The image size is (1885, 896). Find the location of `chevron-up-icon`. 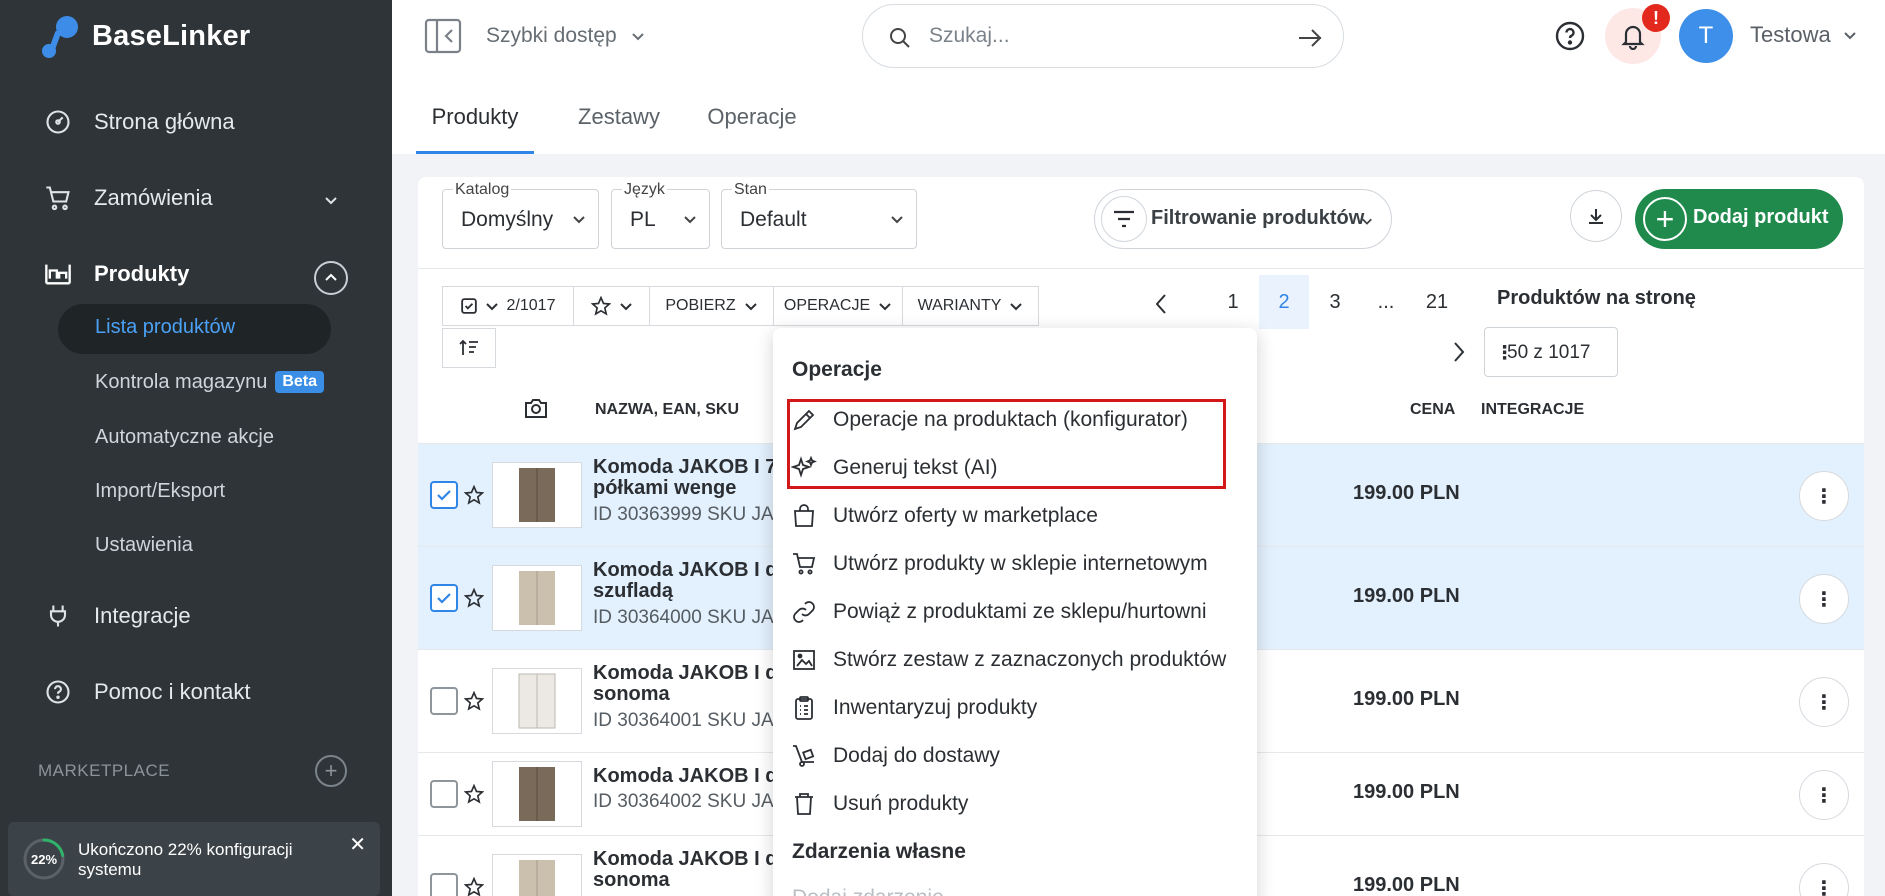

chevron-up-icon is located at coordinates (331, 277).